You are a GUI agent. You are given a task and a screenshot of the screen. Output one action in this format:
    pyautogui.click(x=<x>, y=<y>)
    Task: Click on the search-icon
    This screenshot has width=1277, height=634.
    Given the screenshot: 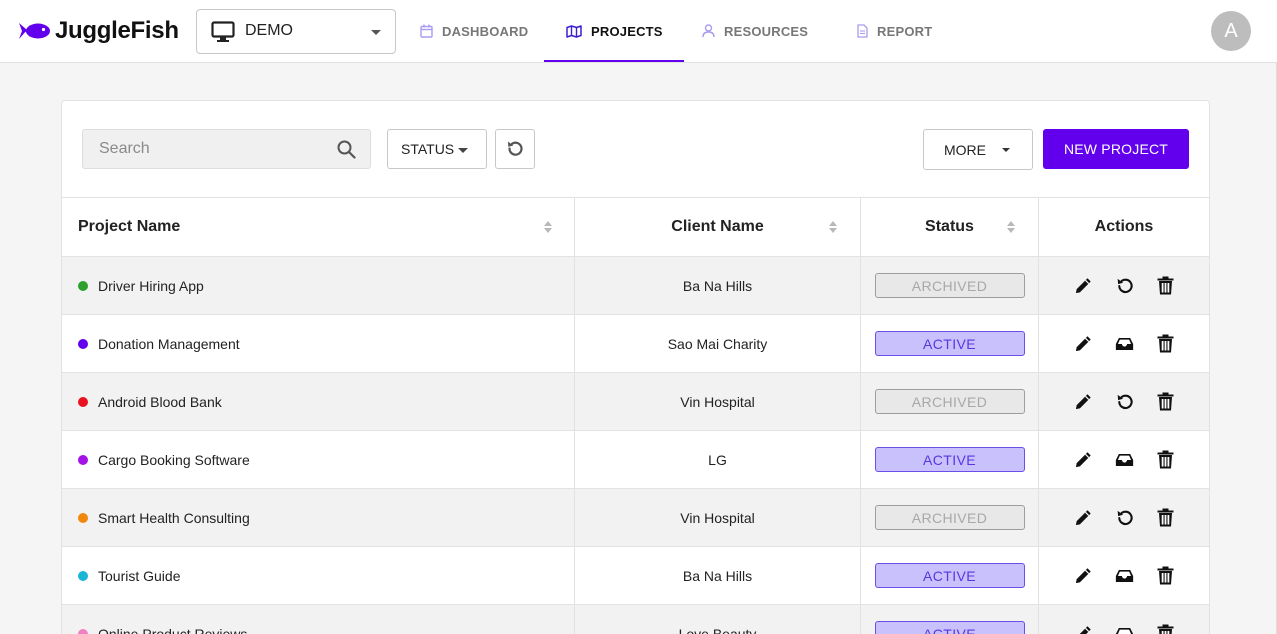 What is the action you would take?
    pyautogui.click(x=346, y=149)
    